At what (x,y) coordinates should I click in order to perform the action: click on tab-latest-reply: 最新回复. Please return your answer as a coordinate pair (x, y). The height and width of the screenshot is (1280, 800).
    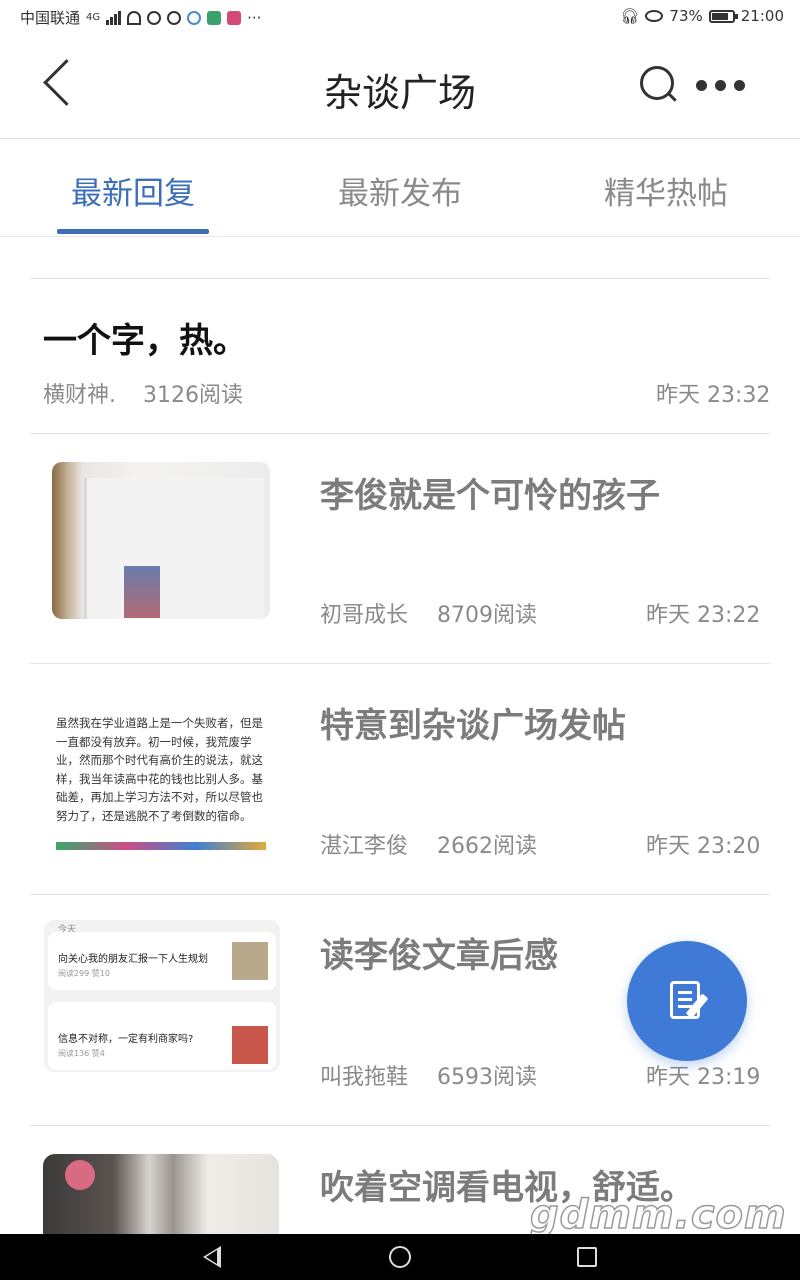
    Looking at the image, I should click on (133, 190).